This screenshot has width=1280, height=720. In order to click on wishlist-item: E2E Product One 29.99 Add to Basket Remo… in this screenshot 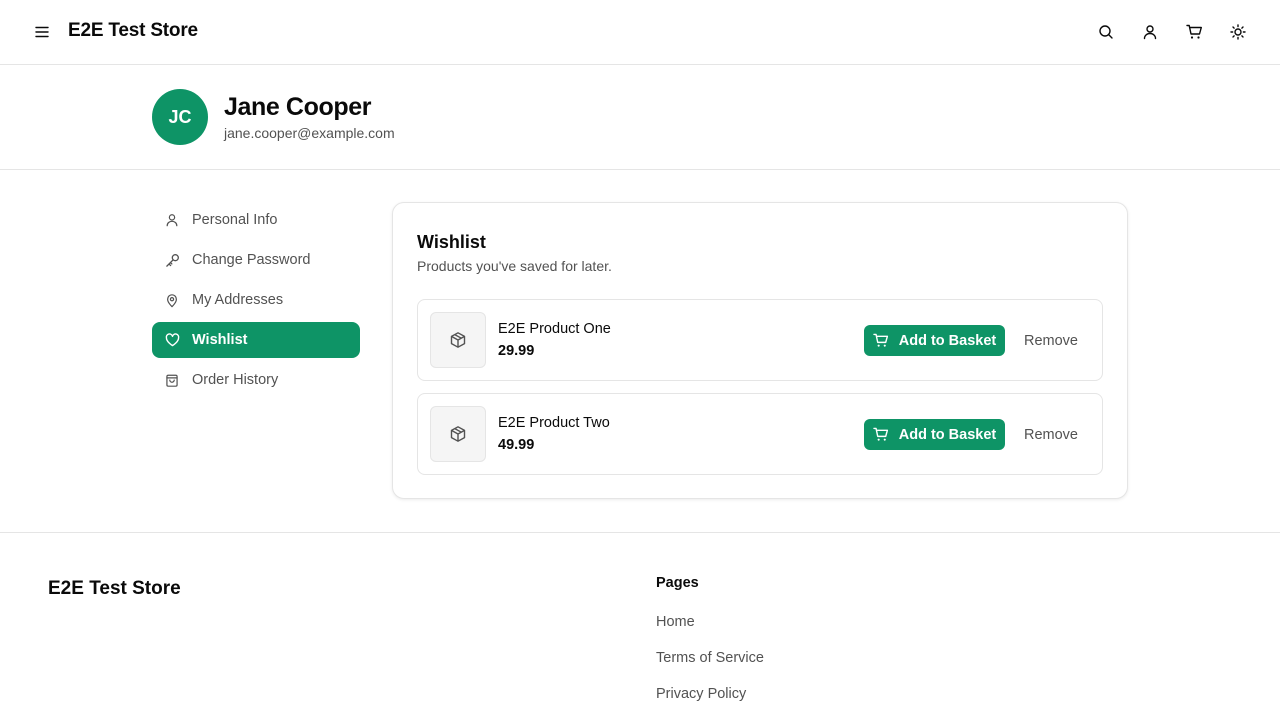, I will do `click(760, 340)`.